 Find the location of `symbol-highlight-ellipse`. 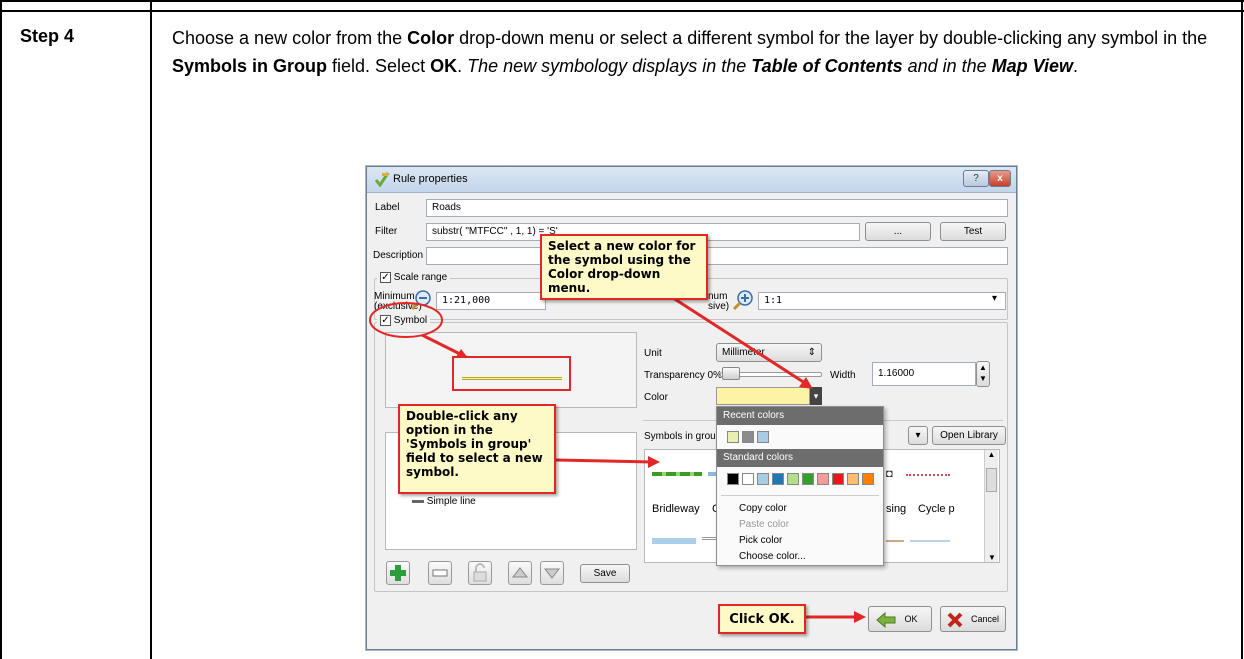

symbol-highlight-ellipse is located at coordinates (406, 320).